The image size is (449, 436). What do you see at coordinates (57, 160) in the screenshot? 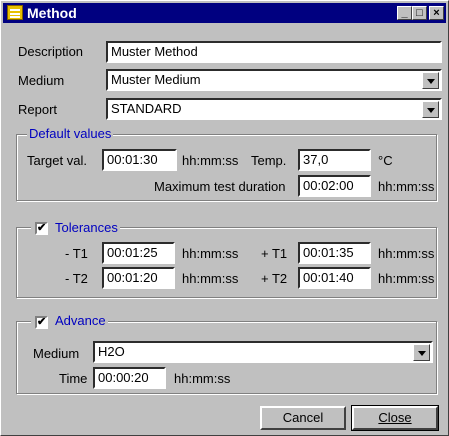
I see `target-label: Target val.` at bounding box center [57, 160].